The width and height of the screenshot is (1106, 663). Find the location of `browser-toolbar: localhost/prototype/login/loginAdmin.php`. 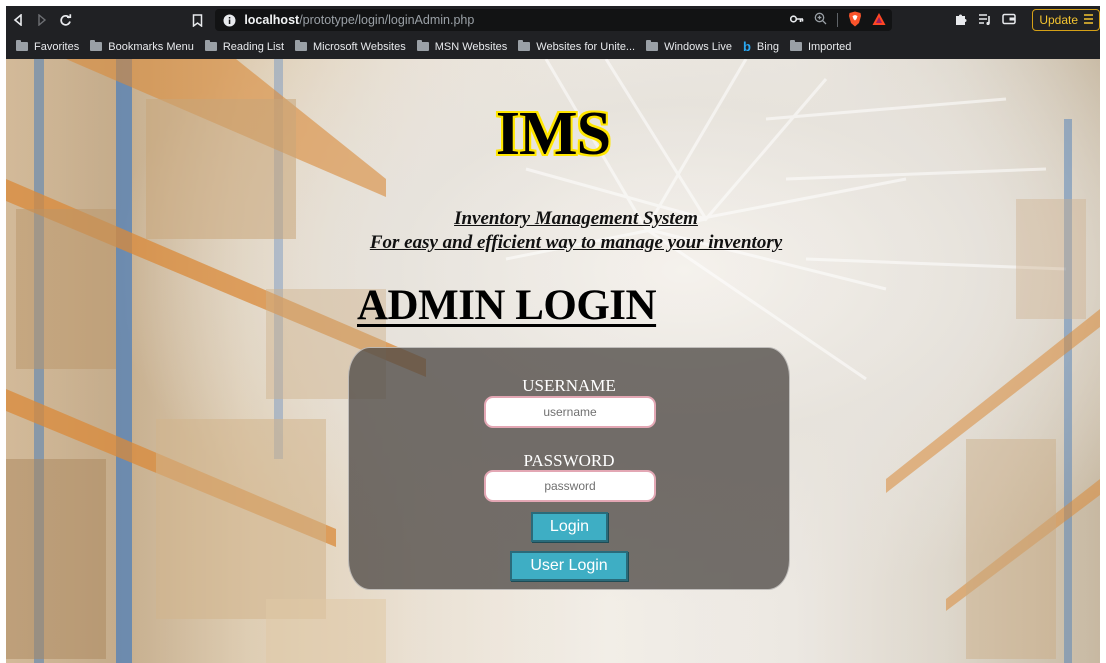

browser-toolbar: localhost/prototype/login/loginAdmin.php is located at coordinates (553, 20).